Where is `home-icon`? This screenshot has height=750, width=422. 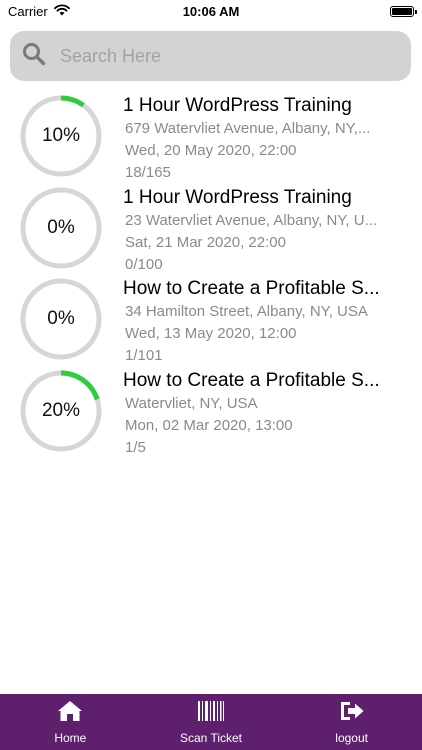 home-icon is located at coordinates (70, 713).